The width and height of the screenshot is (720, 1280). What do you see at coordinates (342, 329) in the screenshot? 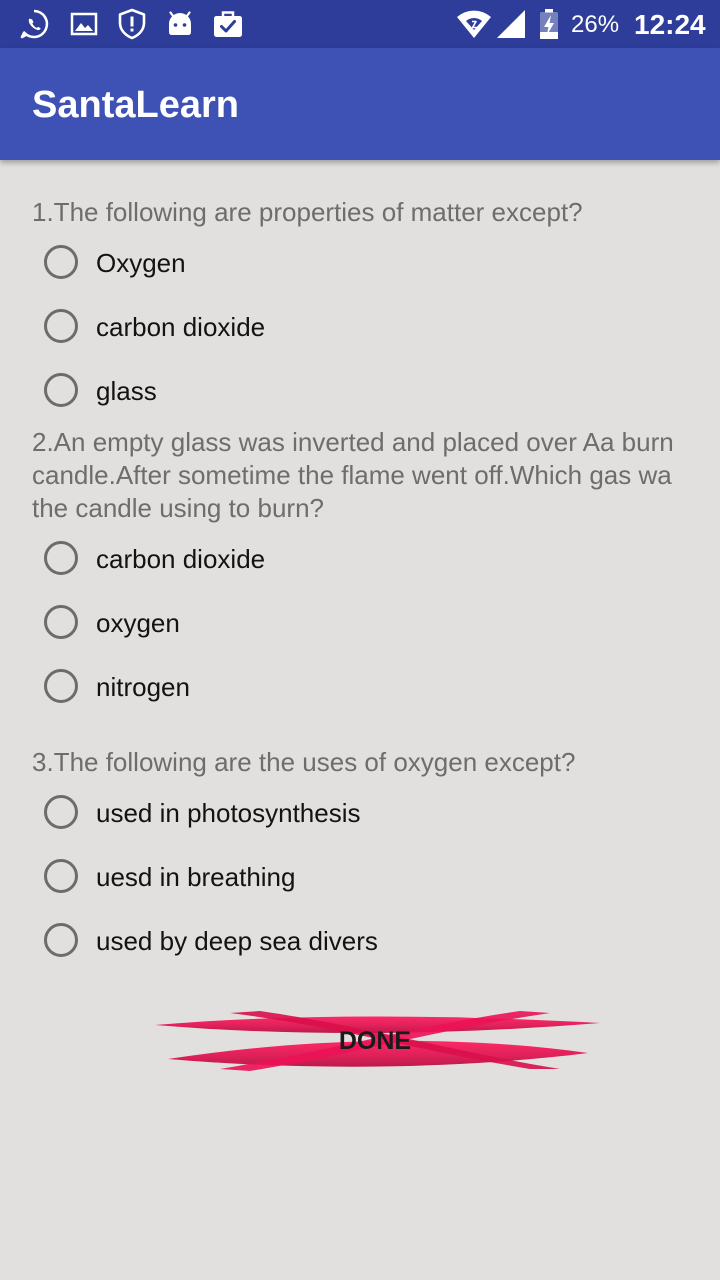
I see `question-1-option-2: carbon dioxide` at bounding box center [342, 329].